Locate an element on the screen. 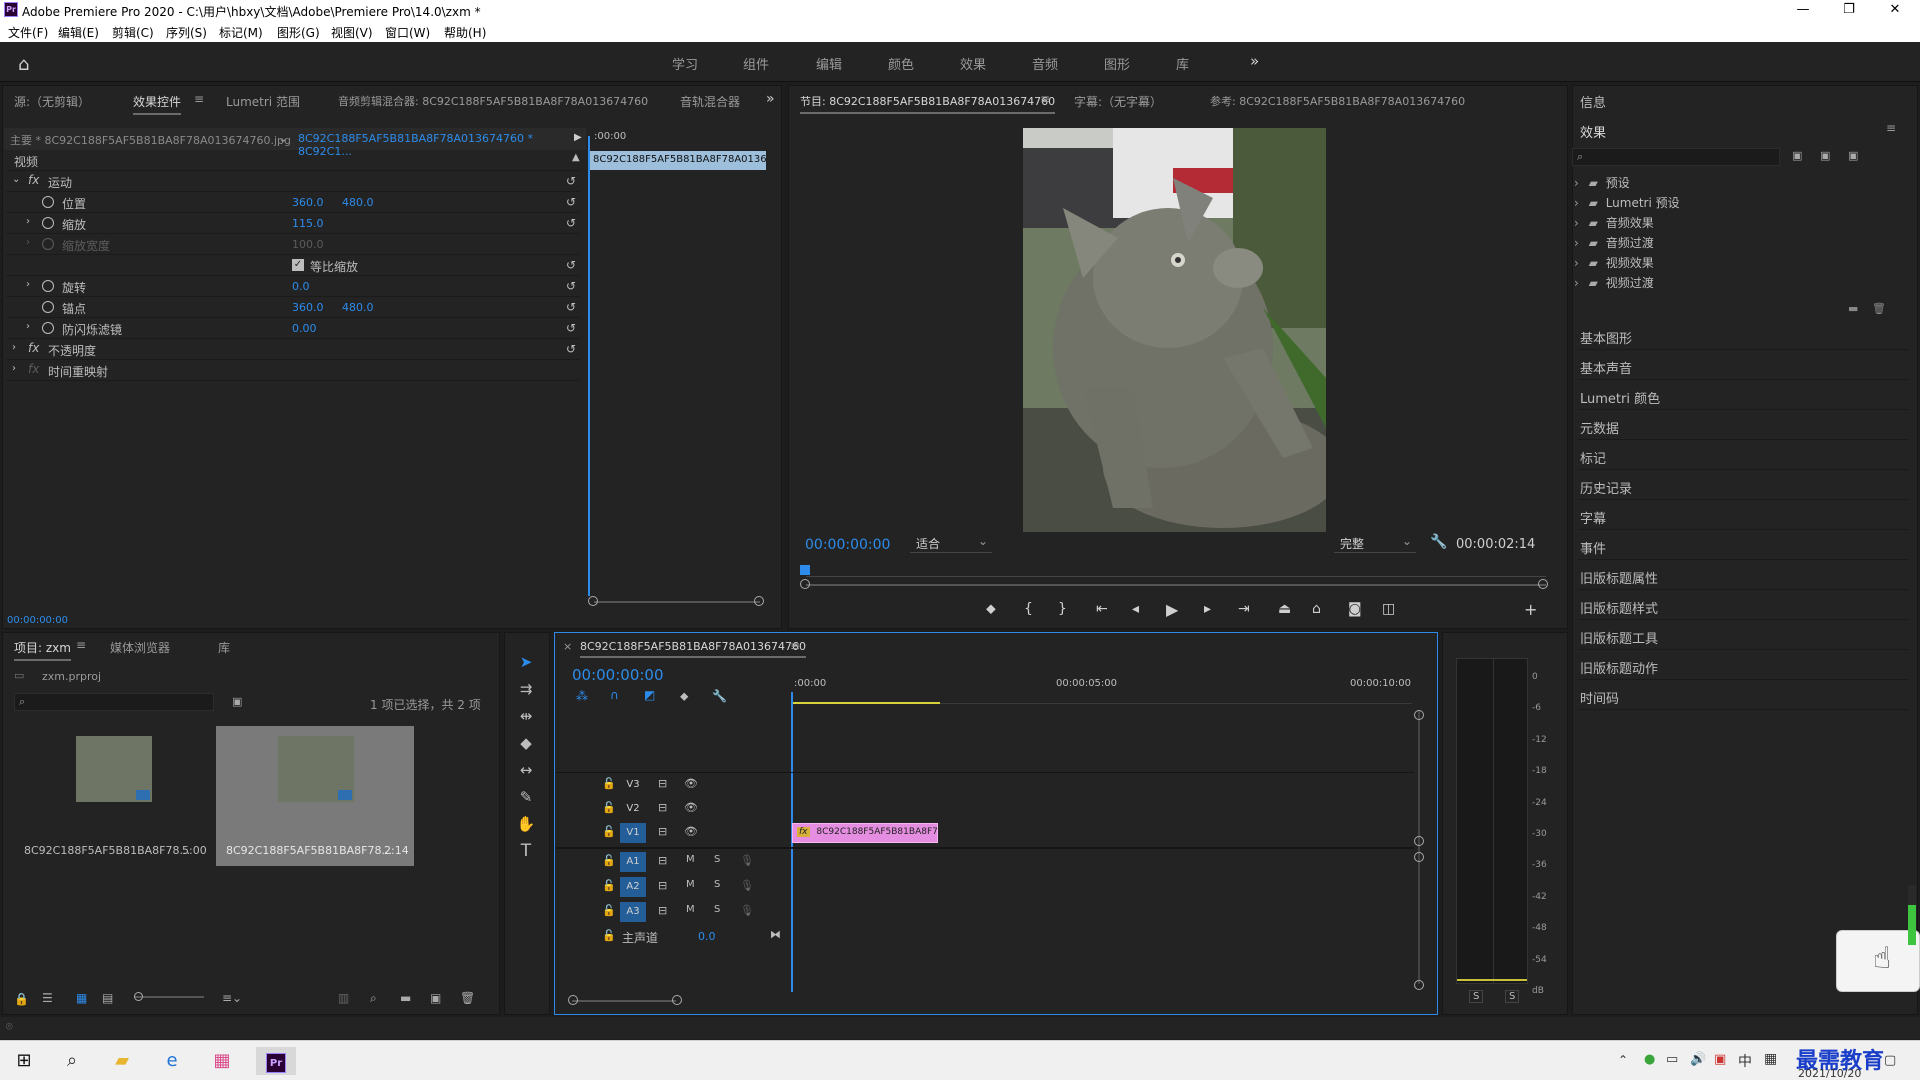 Image resolution: width=1920 pixels, height=1080 pixels. mute-button: M is located at coordinates (690, 859).